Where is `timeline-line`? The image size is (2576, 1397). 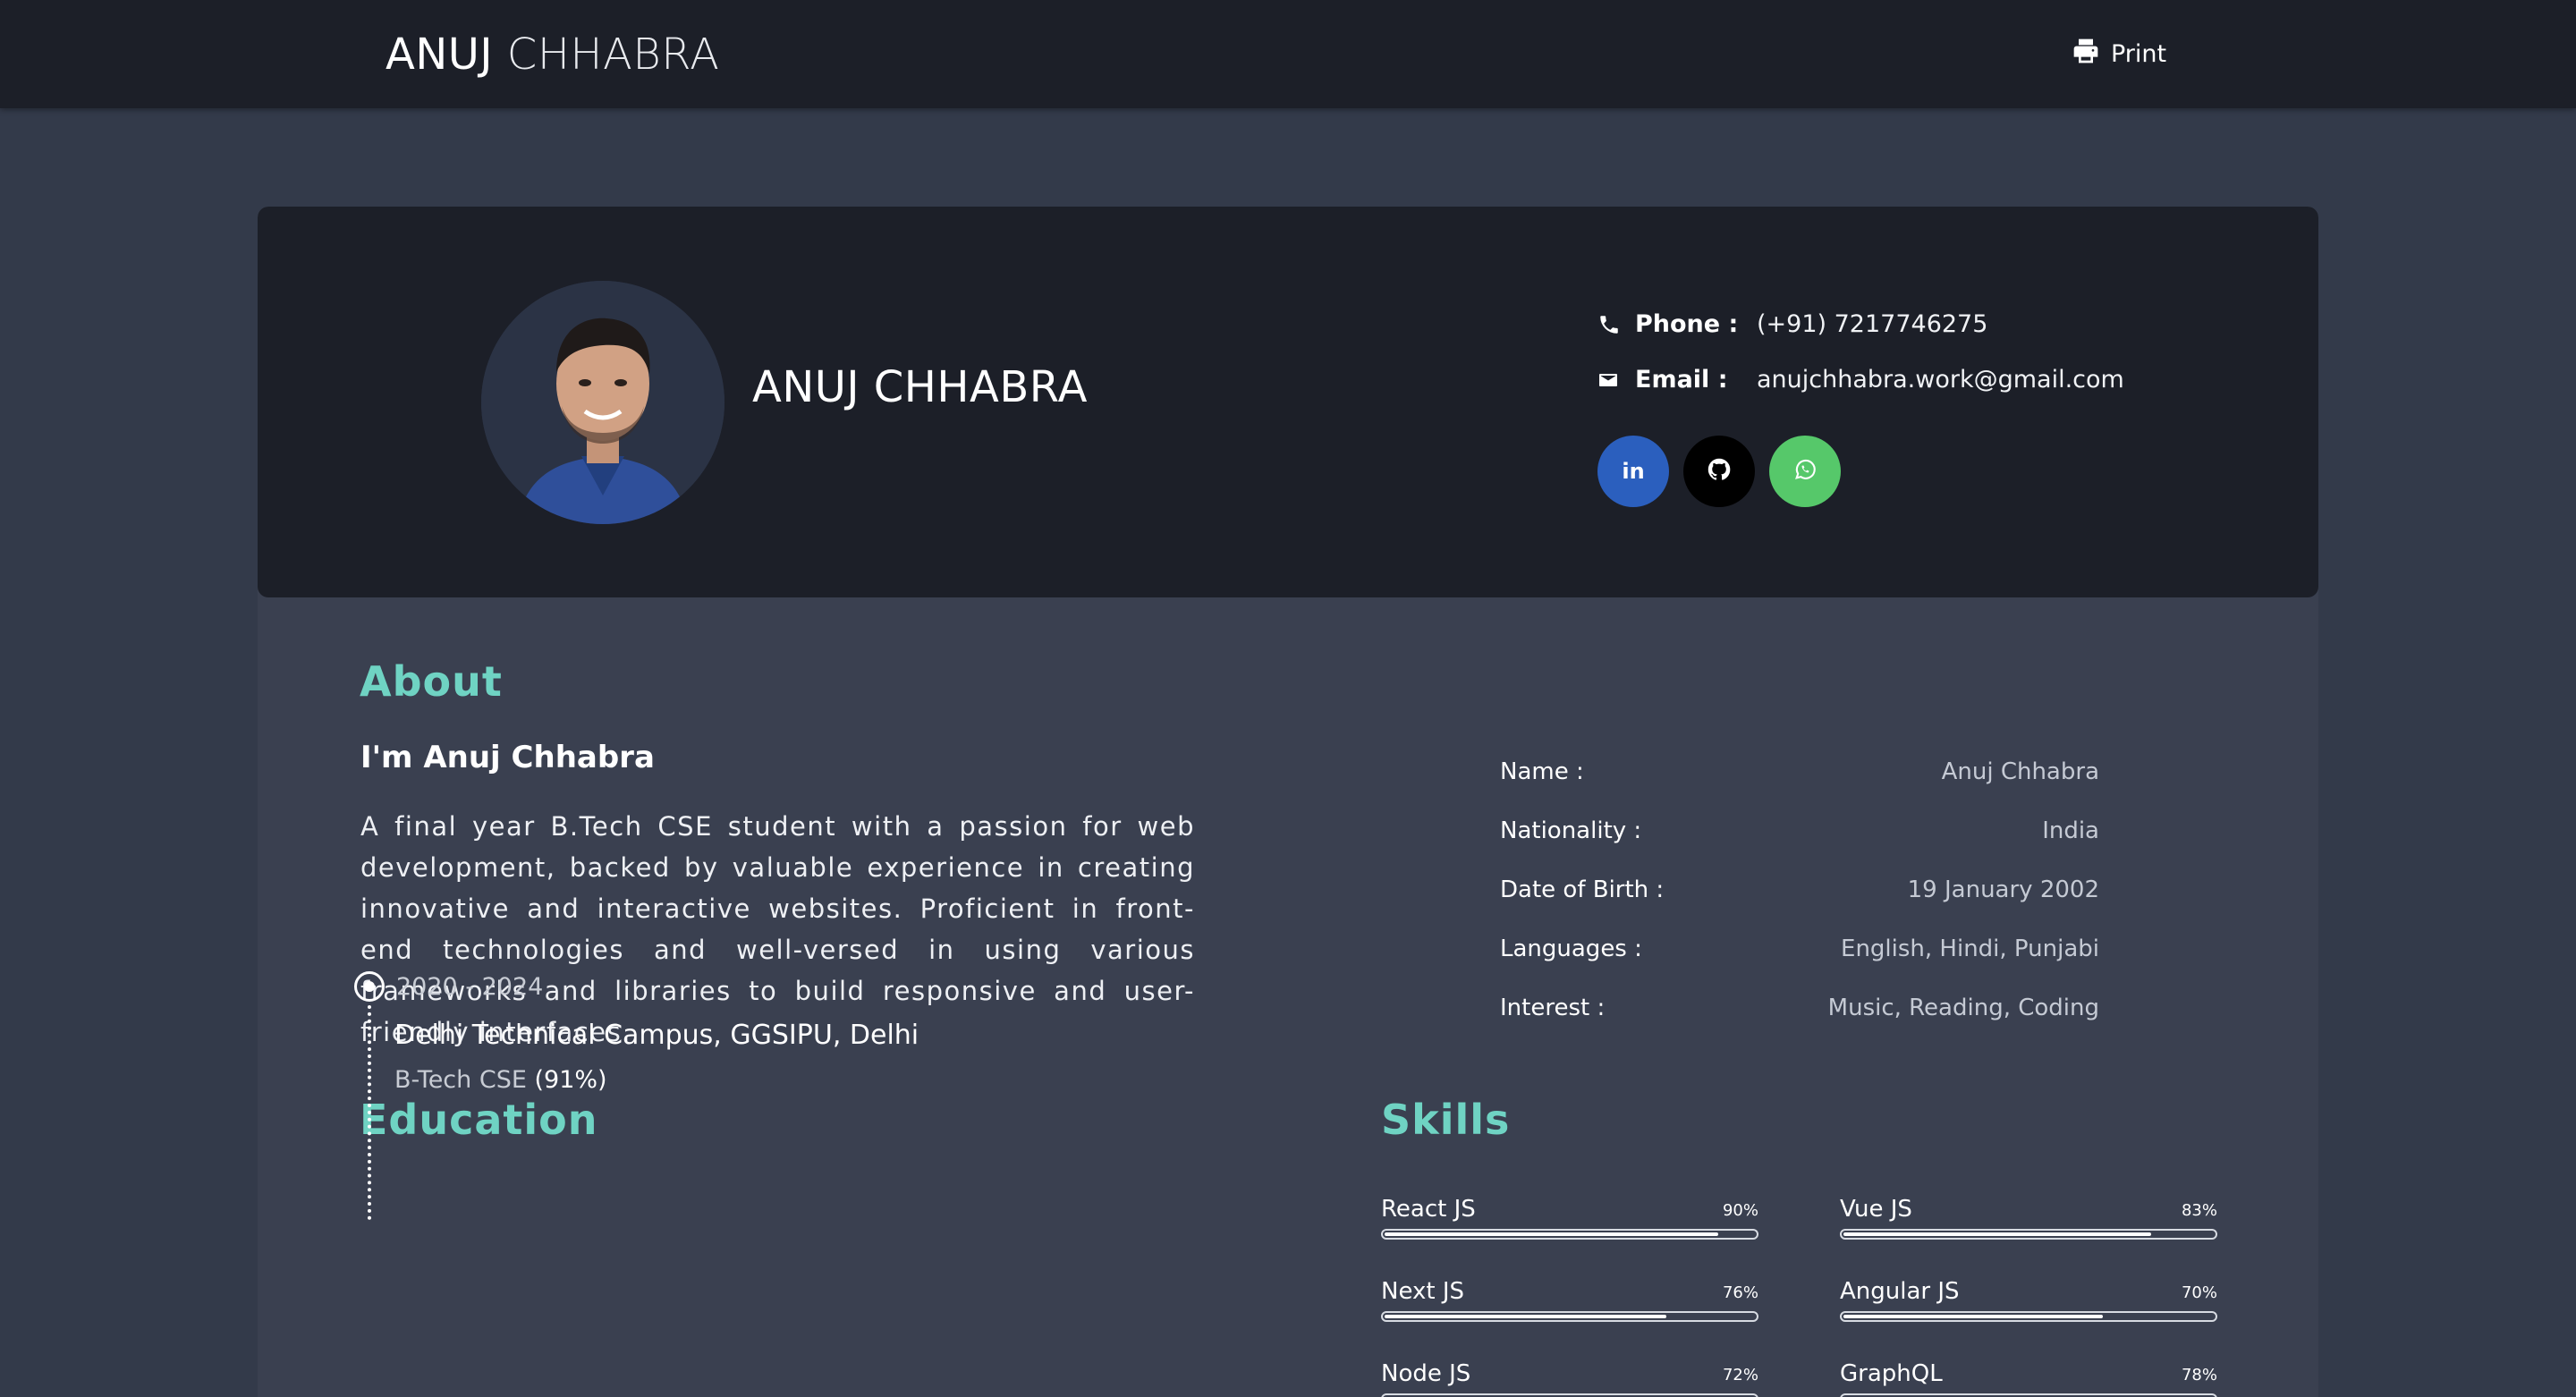 timeline-line is located at coordinates (369, 1112).